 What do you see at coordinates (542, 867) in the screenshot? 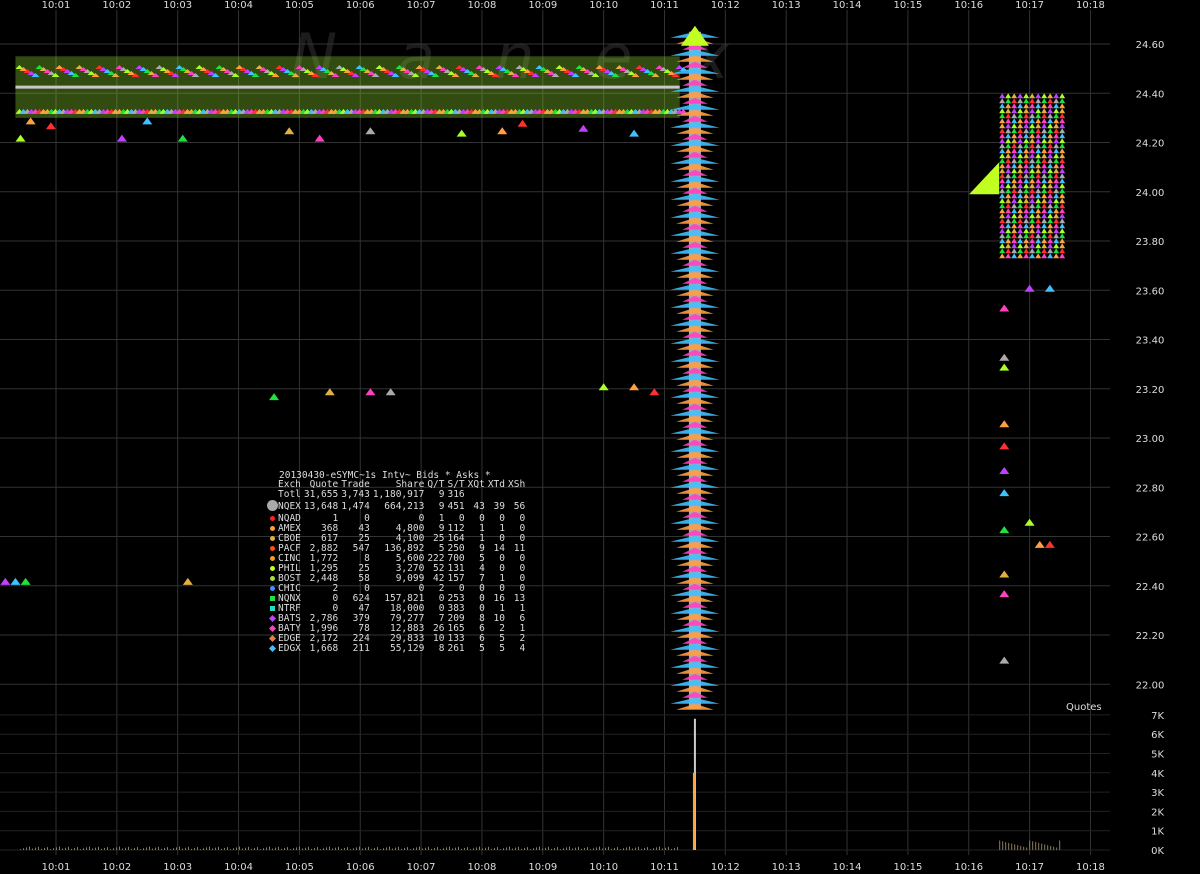
I see `x-tick-label-bottom: 10:09` at bounding box center [542, 867].